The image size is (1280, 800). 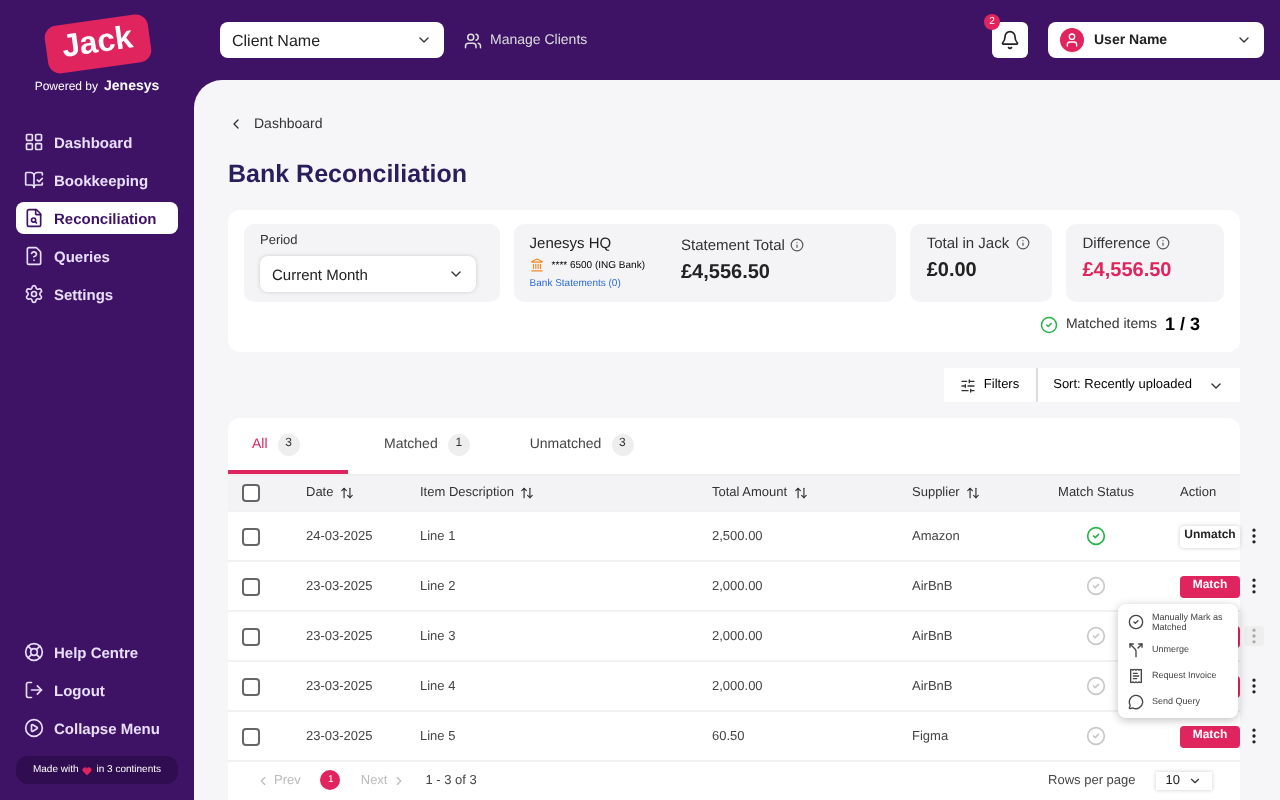 I want to click on document-question-icon, so click(x=34, y=256).